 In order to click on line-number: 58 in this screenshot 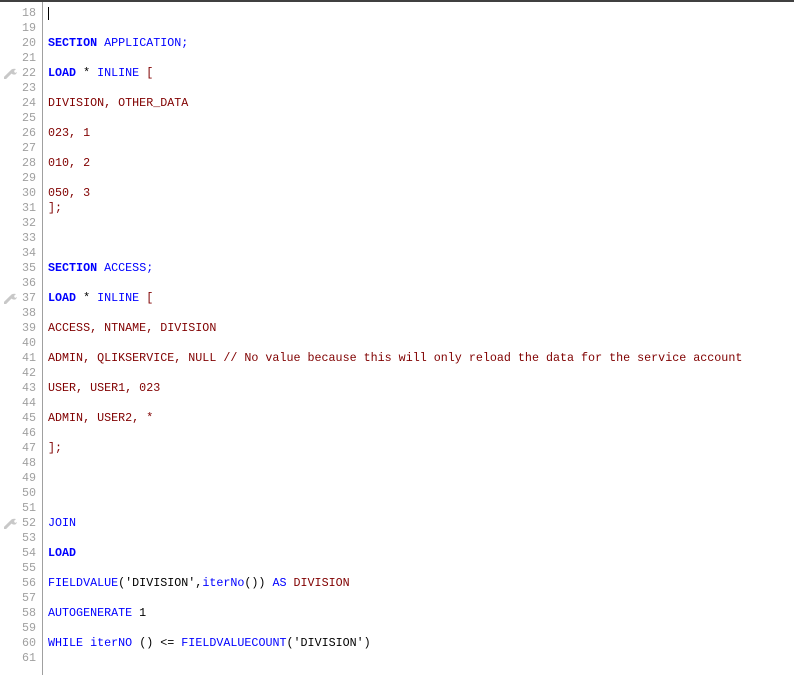, I will do `click(28, 613)`.